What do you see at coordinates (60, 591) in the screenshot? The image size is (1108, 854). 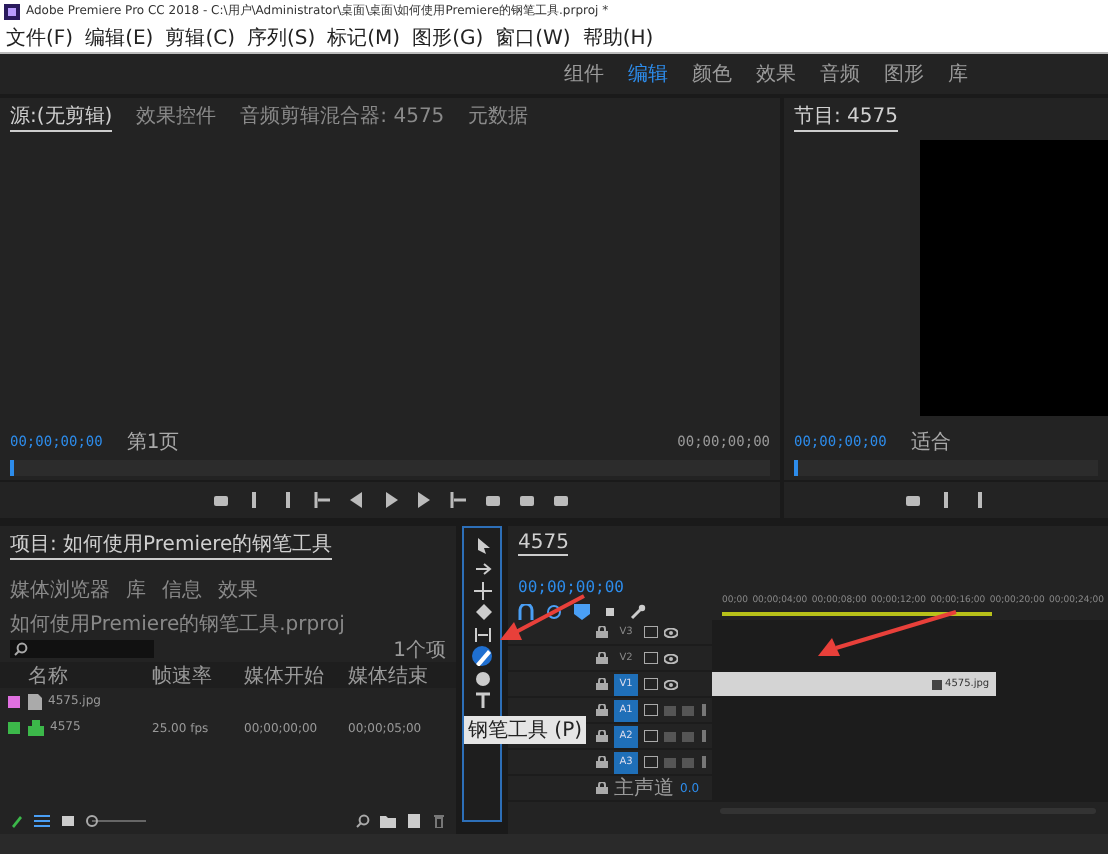 I see `panel-tab: 媒体浏览器` at bounding box center [60, 591].